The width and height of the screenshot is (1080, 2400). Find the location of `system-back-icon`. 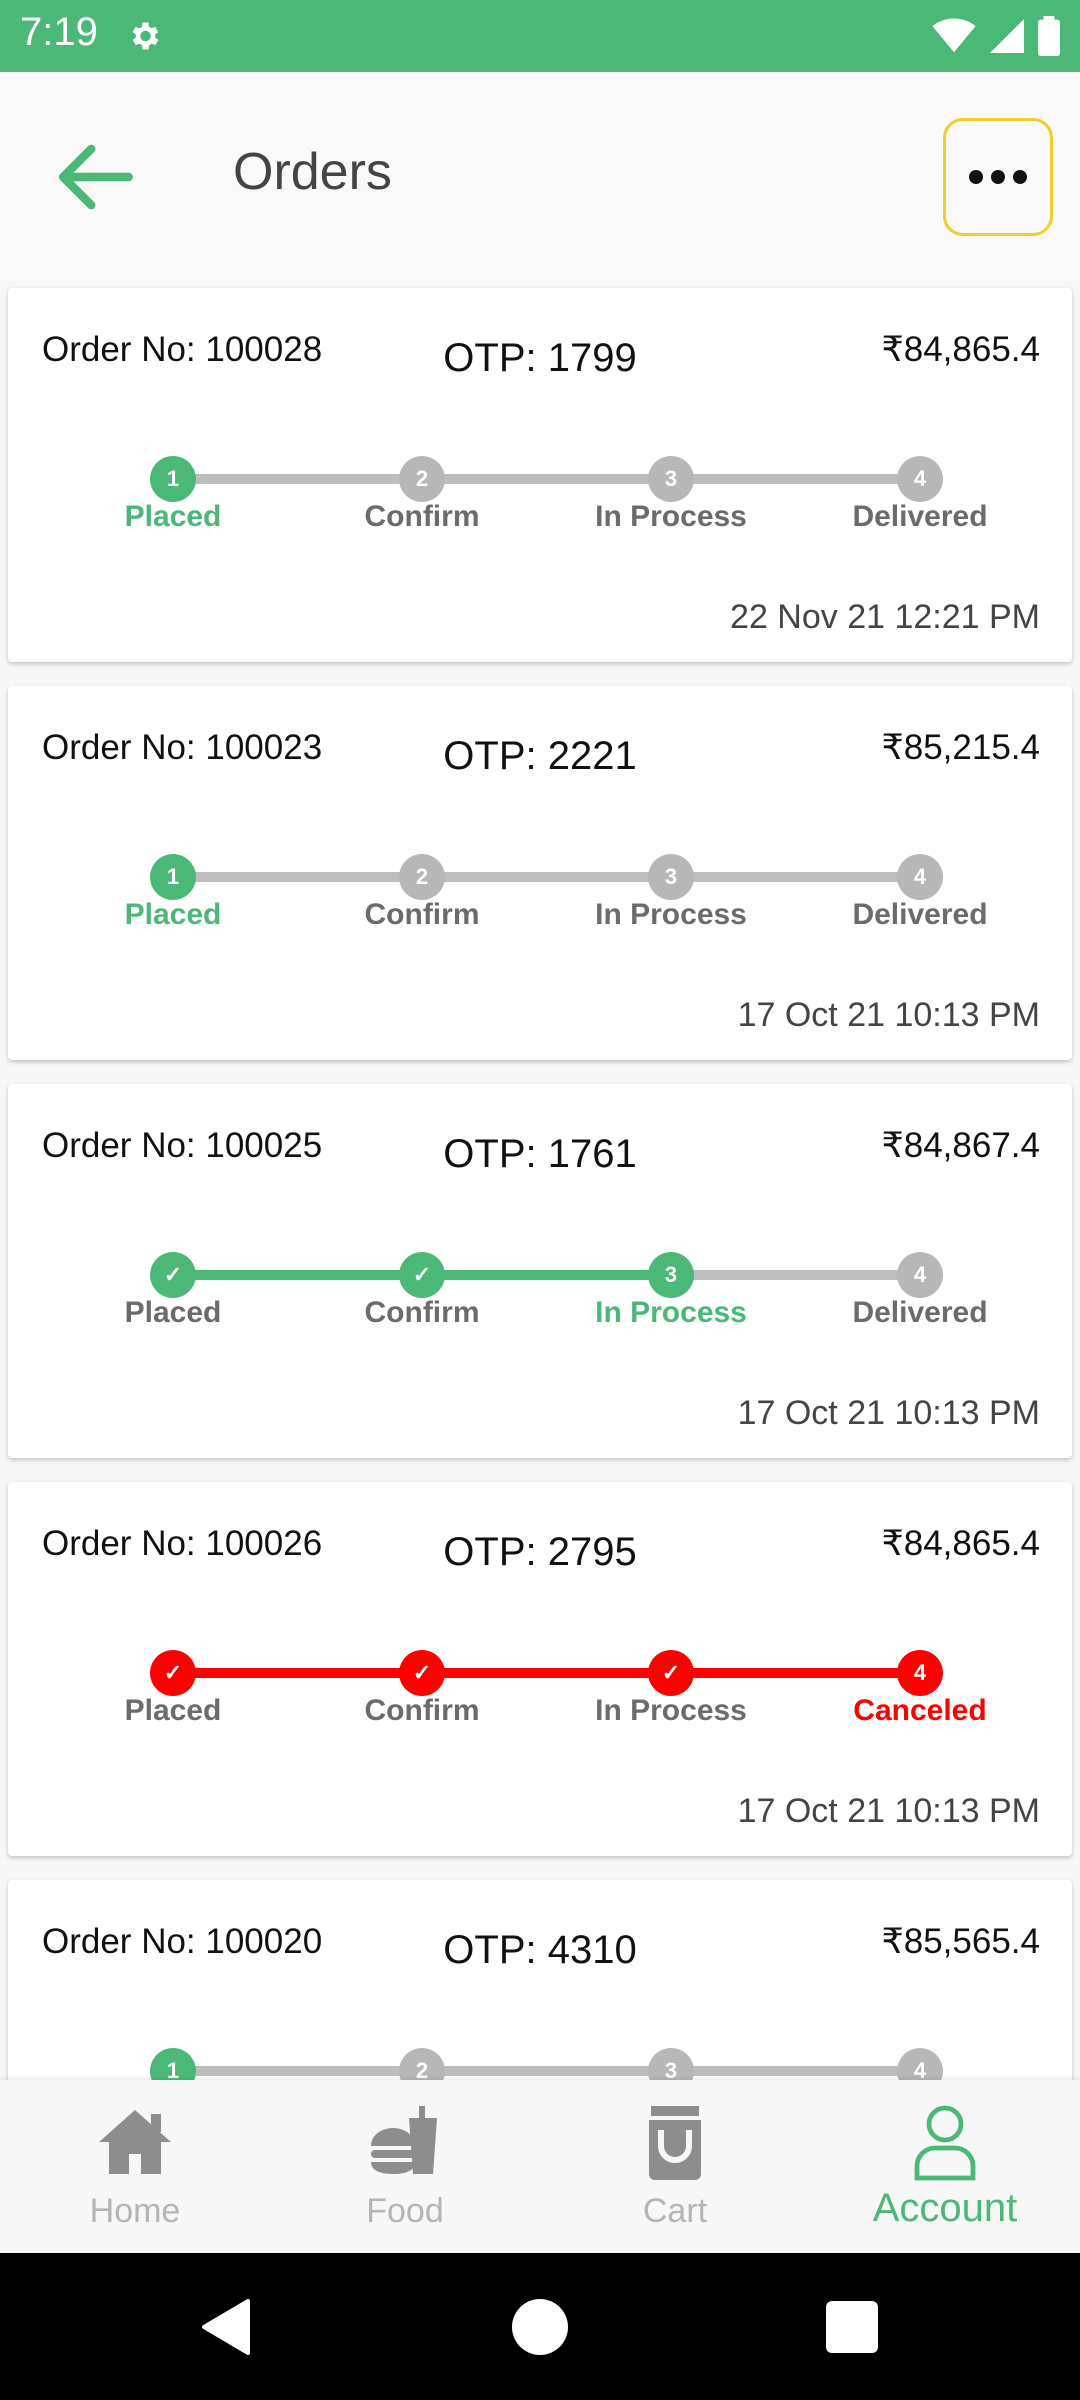

system-back-icon is located at coordinates (226, 2327).